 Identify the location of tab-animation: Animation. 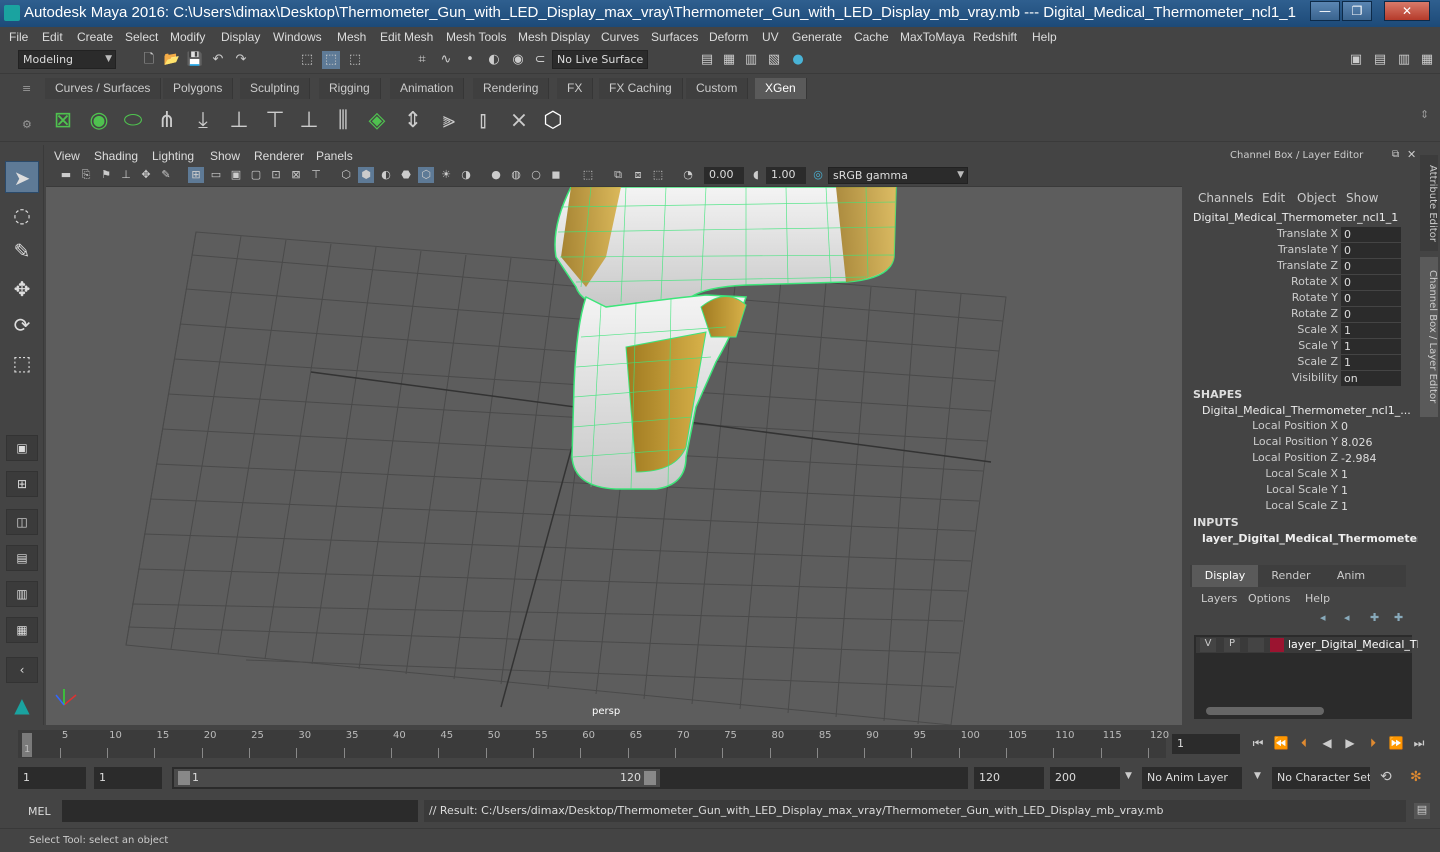
(427, 88).